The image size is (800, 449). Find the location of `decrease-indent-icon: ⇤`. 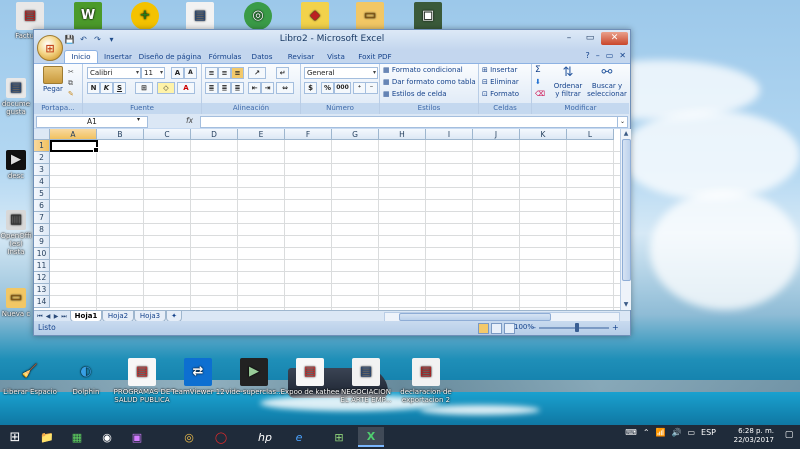

decrease-indent-icon: ⇤ is located at coordinates (254, 88).